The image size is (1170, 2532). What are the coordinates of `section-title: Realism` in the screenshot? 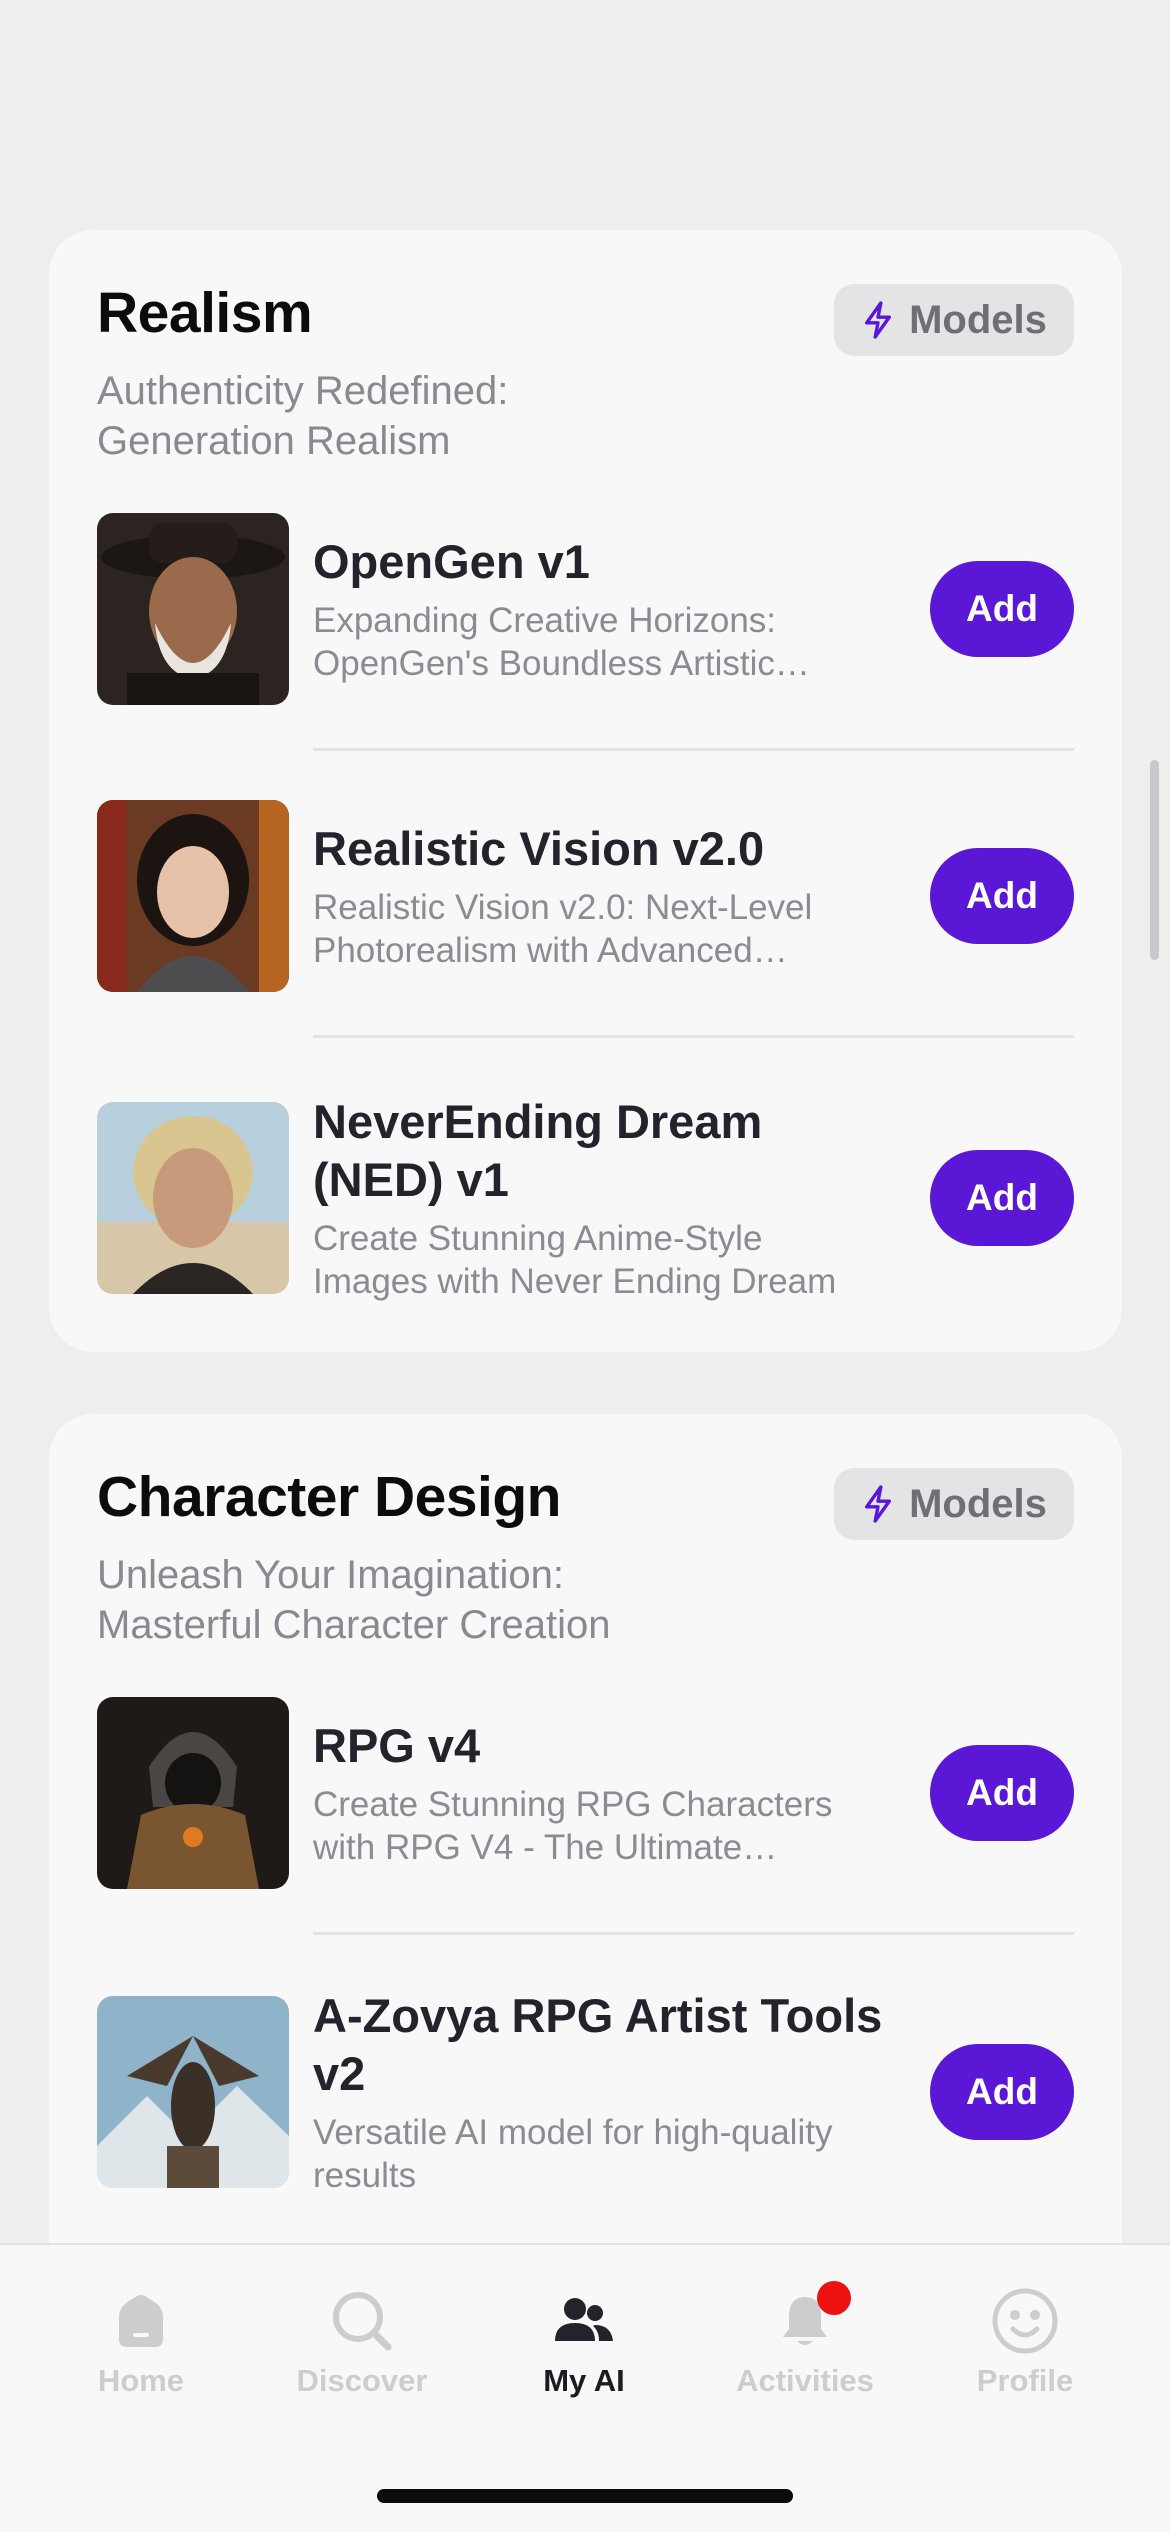 It's located at (205, 313).